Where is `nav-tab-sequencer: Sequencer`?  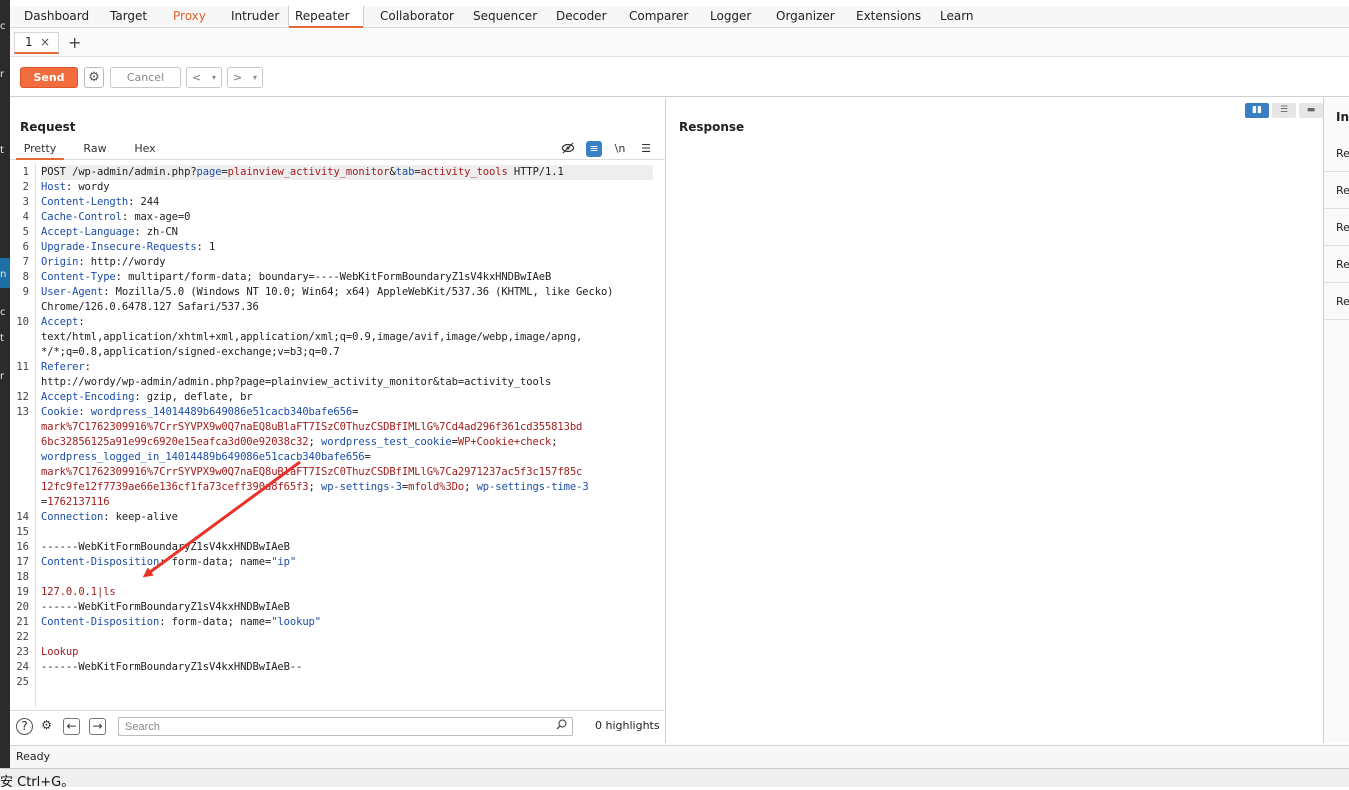
nav-tab-sequencer: Sequencer is located at coordinates (505, 16).